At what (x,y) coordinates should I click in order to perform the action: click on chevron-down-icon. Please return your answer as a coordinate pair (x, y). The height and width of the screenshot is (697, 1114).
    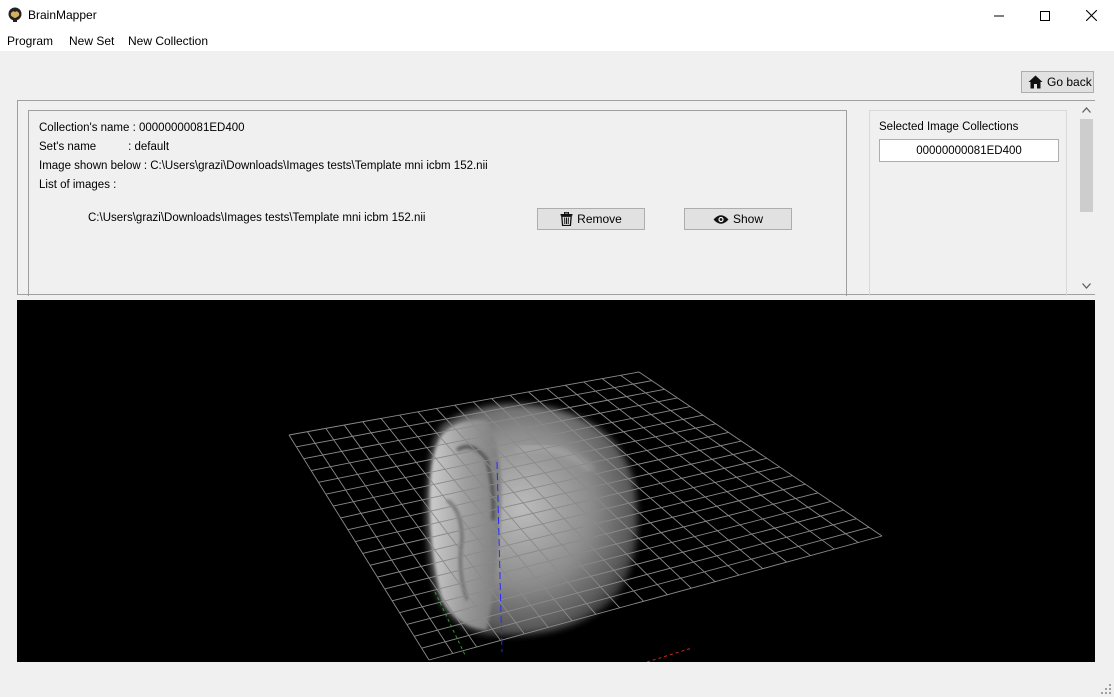
    Looking at the image, I should click on (1086, 285).